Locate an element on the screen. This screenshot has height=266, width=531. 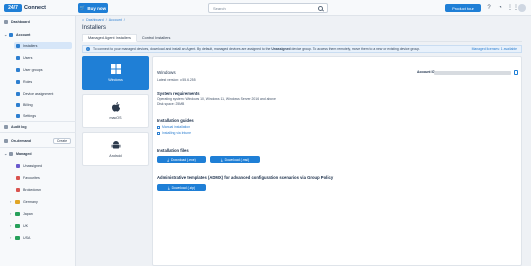
sidebar-item-brokedown: Brokedown is located at coordinates (28, 189).